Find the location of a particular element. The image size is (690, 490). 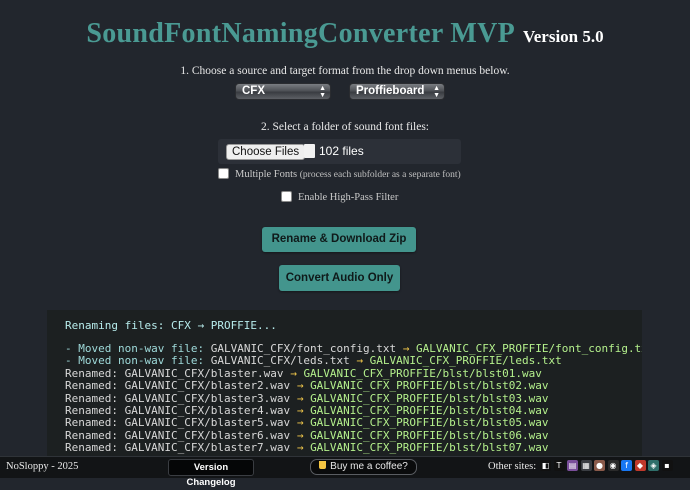

site-icon-10: ▪ is located at coordinates (667, 465).